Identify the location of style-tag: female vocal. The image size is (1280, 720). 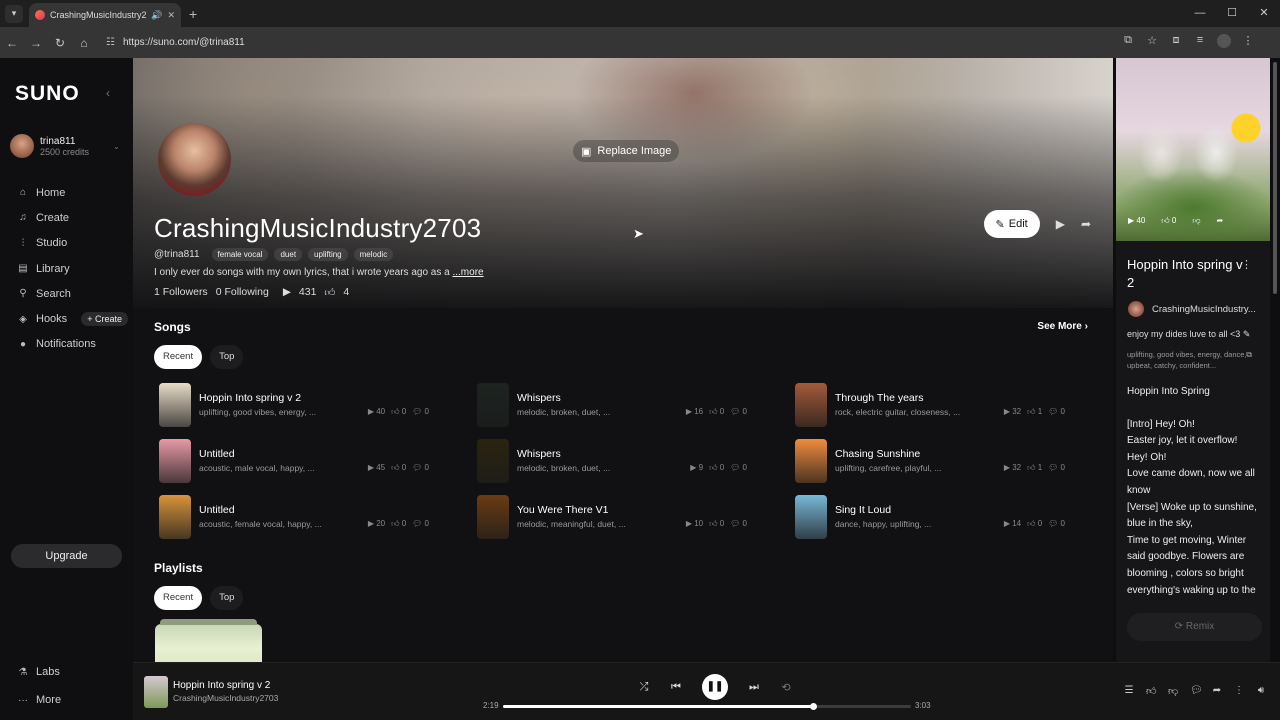
(240, 254).